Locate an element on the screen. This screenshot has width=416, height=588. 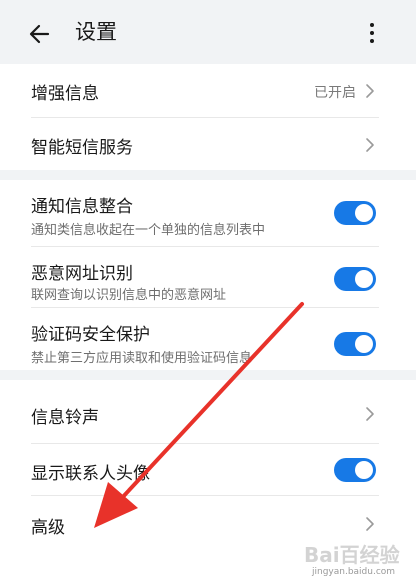
settings-item-enhanced-messaging: 增强信息 已开启 is located at coordinates (208, 90).